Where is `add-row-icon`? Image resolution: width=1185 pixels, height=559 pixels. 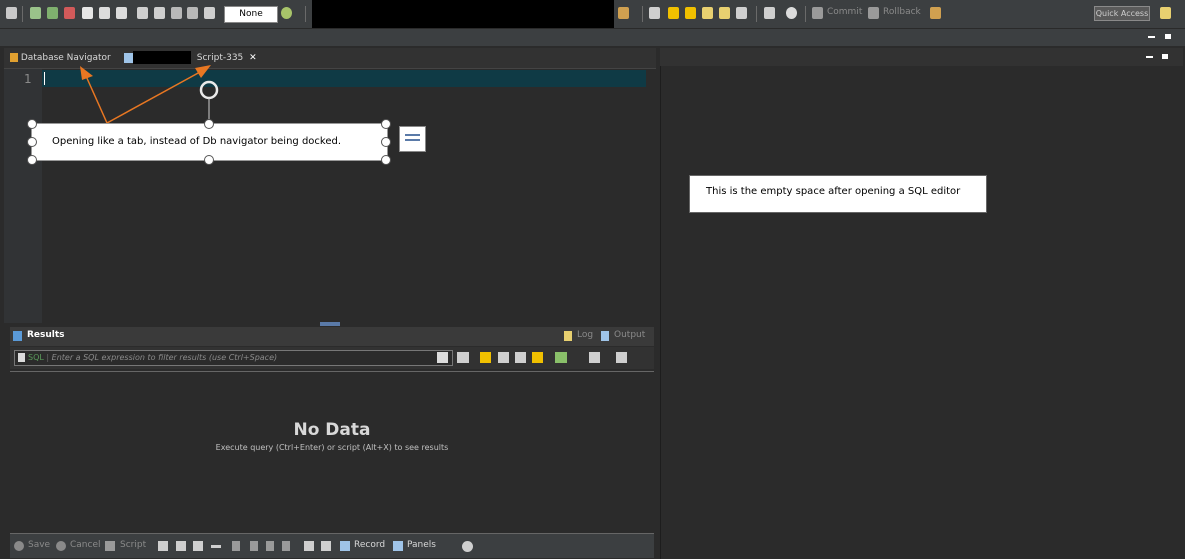 add-row-icon is located at coordinates (181, 546).